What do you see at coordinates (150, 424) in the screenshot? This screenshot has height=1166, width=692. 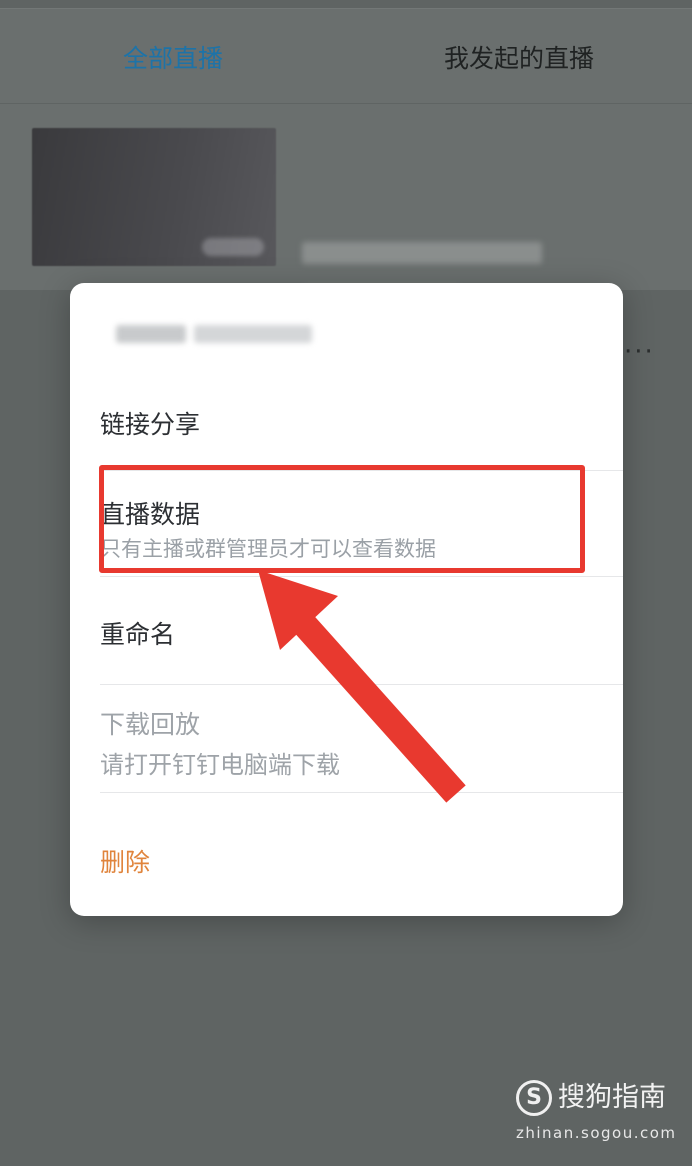 I see `menu-item-label: 链接分享` at bounding box center [150, 424].